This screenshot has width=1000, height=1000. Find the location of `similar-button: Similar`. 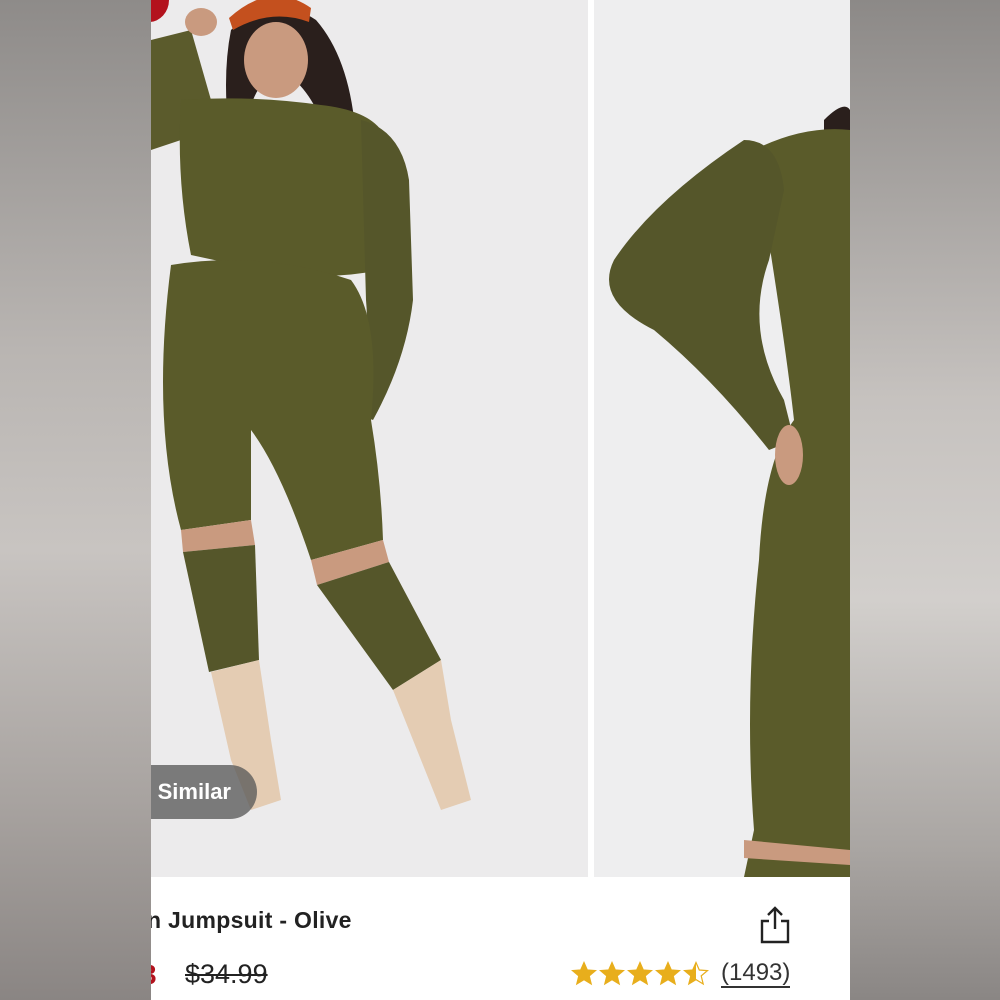

similar-button: Similar is located at coordinates (204, 792).